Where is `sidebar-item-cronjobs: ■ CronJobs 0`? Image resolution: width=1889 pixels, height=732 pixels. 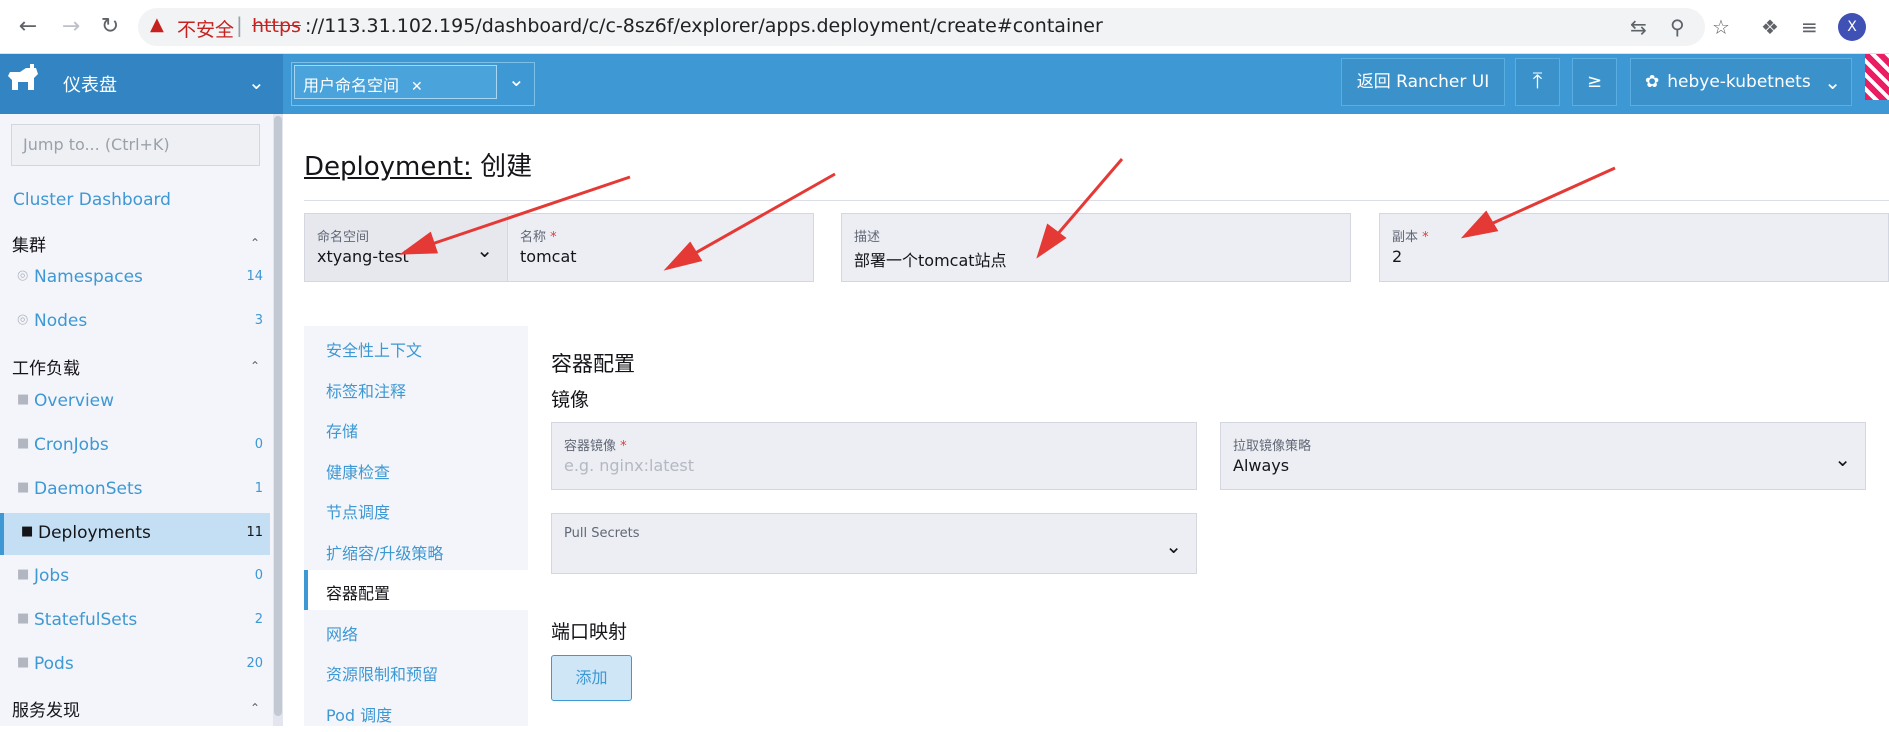 sidebar-item-cronjobs: ■ CronJobs 0 is located at coordinates (137, 446).